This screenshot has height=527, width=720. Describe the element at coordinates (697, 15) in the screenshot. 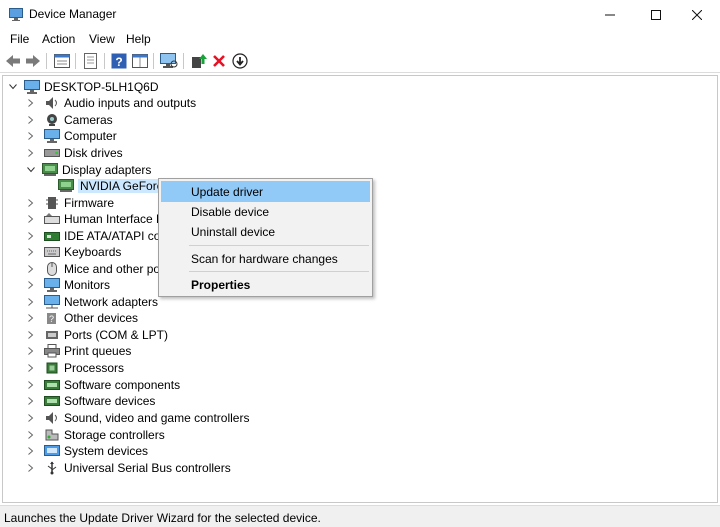

I see `close-button` at that location.